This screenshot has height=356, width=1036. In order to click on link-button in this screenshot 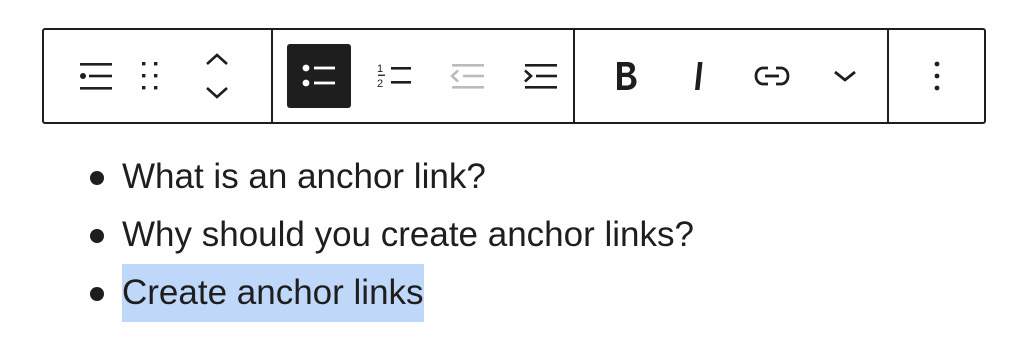, I will do `click(772, 76)`.